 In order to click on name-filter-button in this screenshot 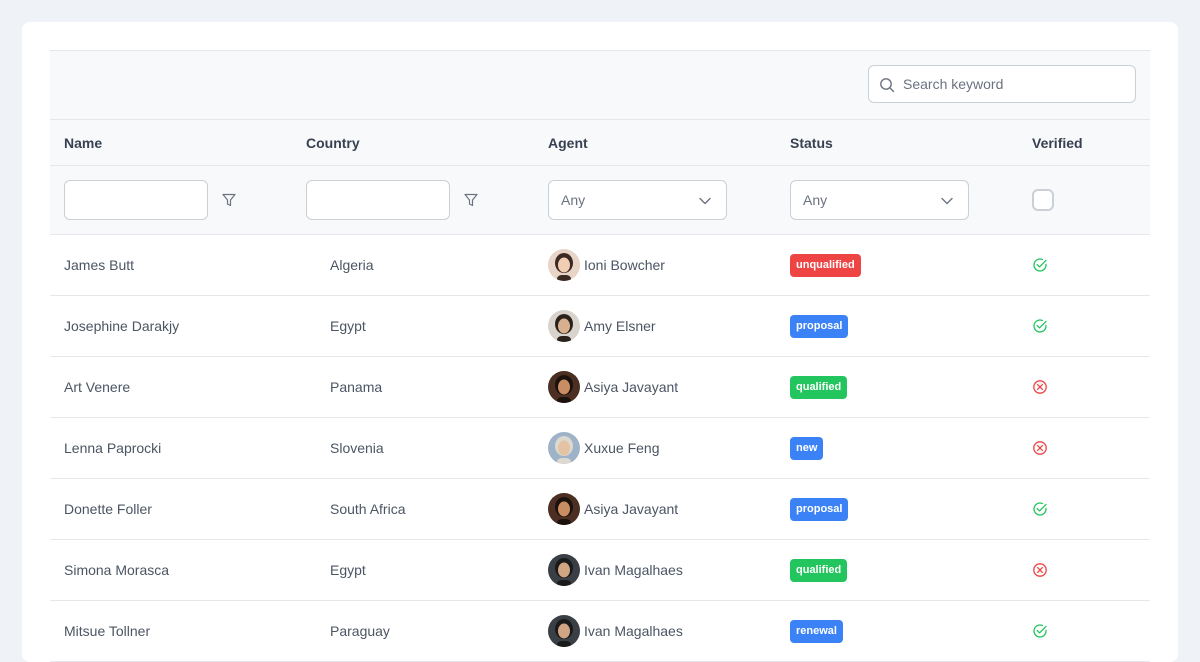, I will do `click(229, 200)`.